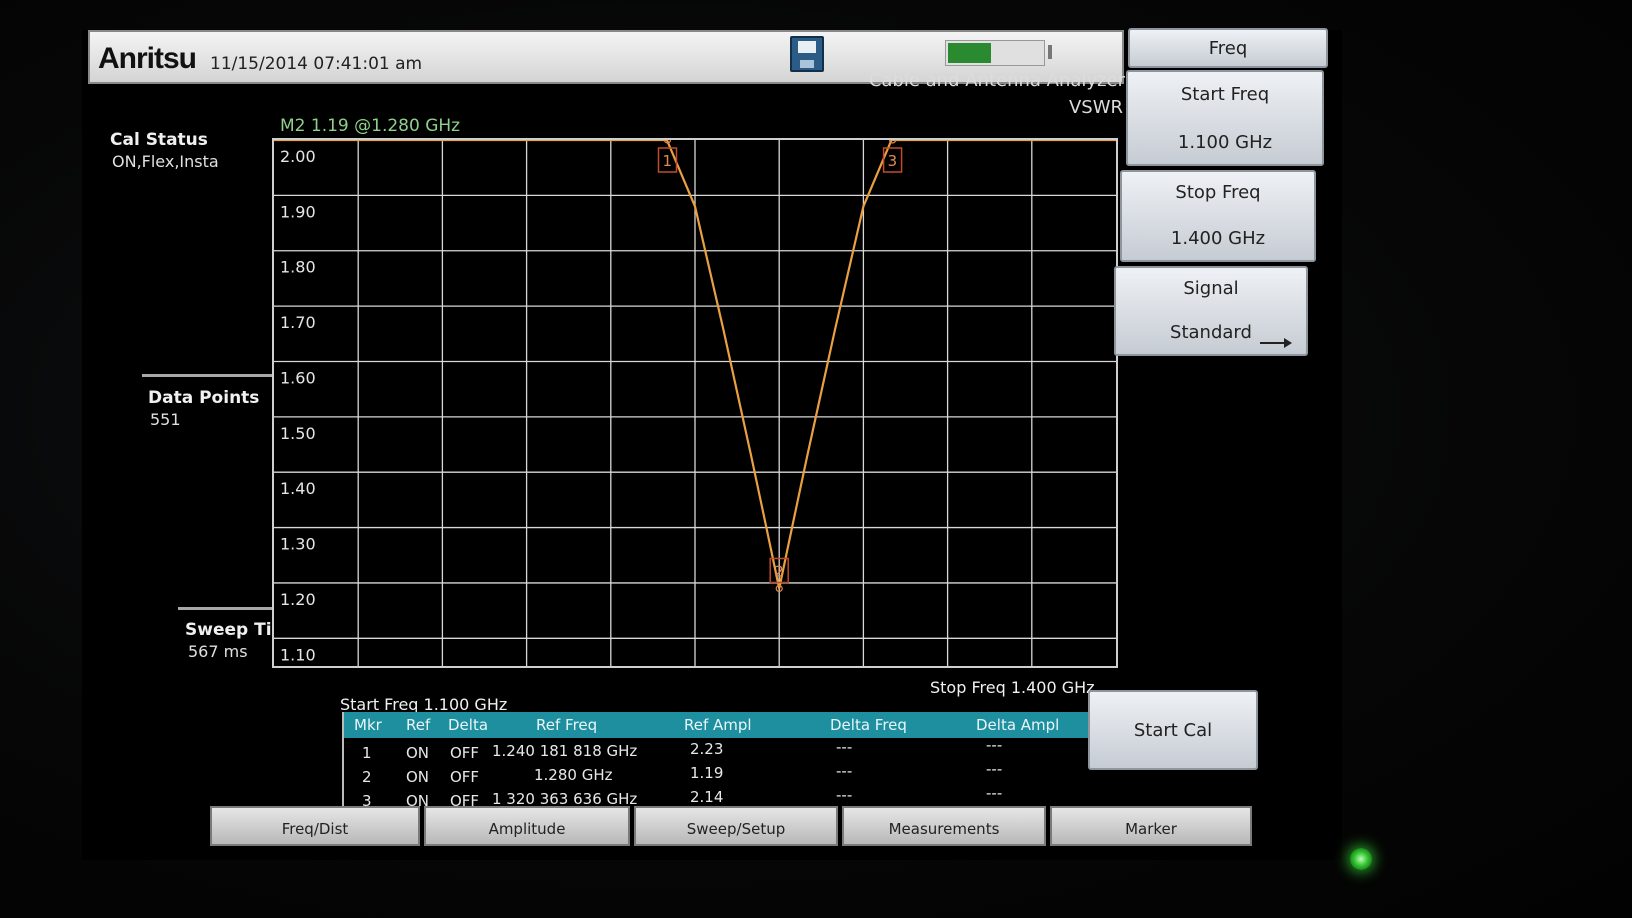 The height and width of the screenshot is (918, 1632). What do you see at coordinates (298, 267) in the screenshot?
I see `y-tick-label: 1.80` at bounding box center [298, 267].